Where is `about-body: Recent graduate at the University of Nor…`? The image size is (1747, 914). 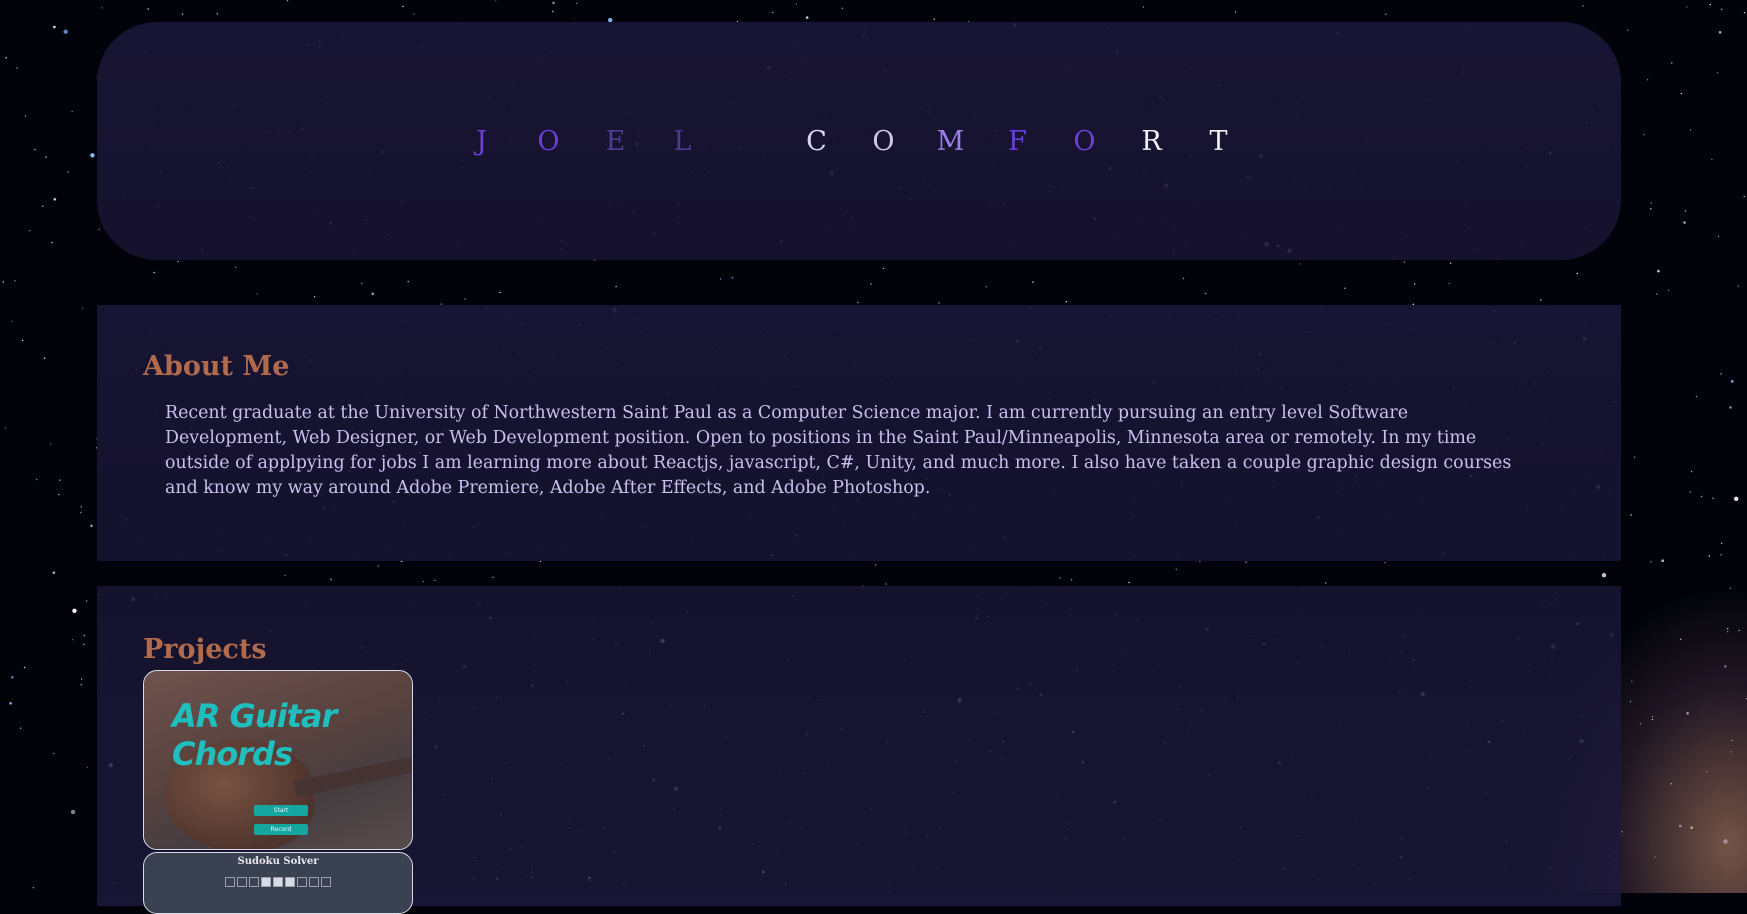 about-body: Recent graduate at the University of Nor… is located at coordinates (838, 450).